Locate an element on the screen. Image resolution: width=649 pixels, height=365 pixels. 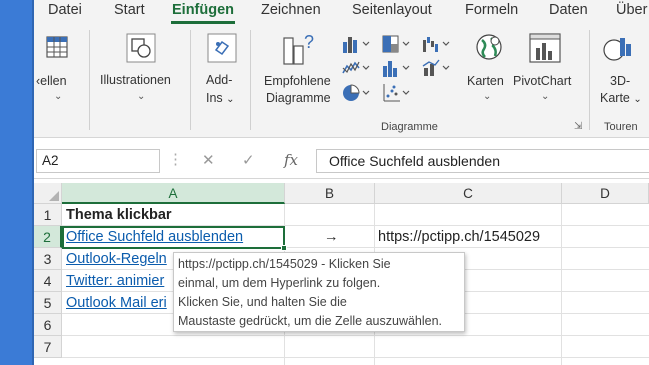
line-chart-button is located at coordinates (357, 70).